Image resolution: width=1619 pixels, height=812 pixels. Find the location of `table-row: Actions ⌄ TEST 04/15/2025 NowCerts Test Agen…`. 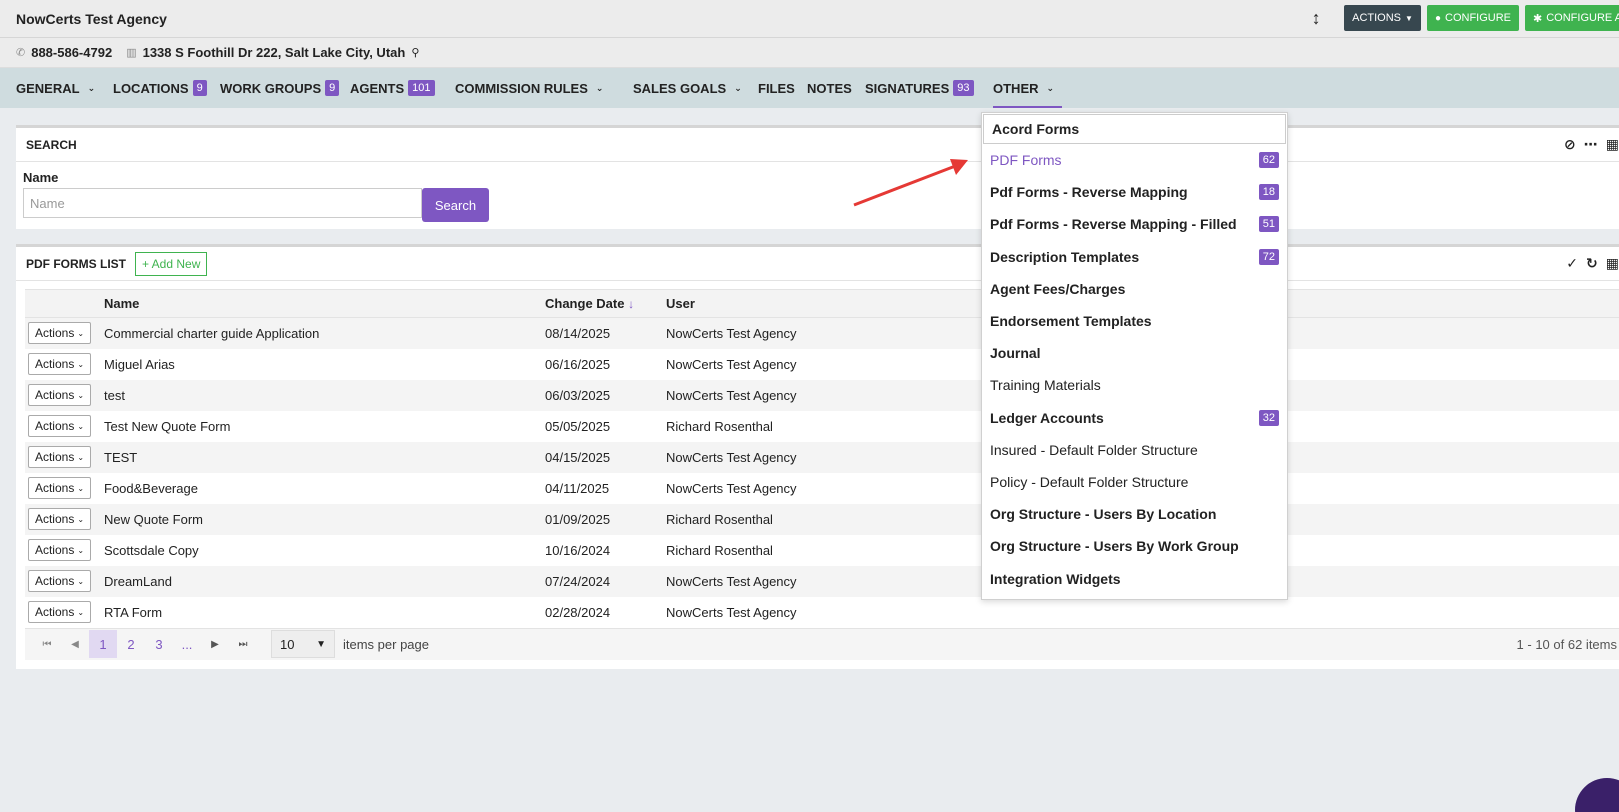

table-row: Actions ⌄ TEST 04/15/2025 NowCerts Test Agen… is located at coordinates (822, 457).